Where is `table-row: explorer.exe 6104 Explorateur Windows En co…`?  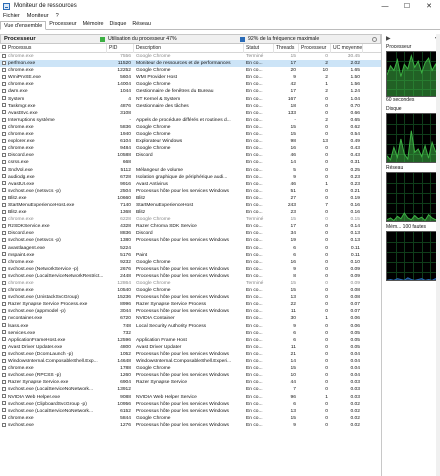 table-row: explorer.exe 6104 Explorateur Windows En co… is located at coordinates (190, 141).